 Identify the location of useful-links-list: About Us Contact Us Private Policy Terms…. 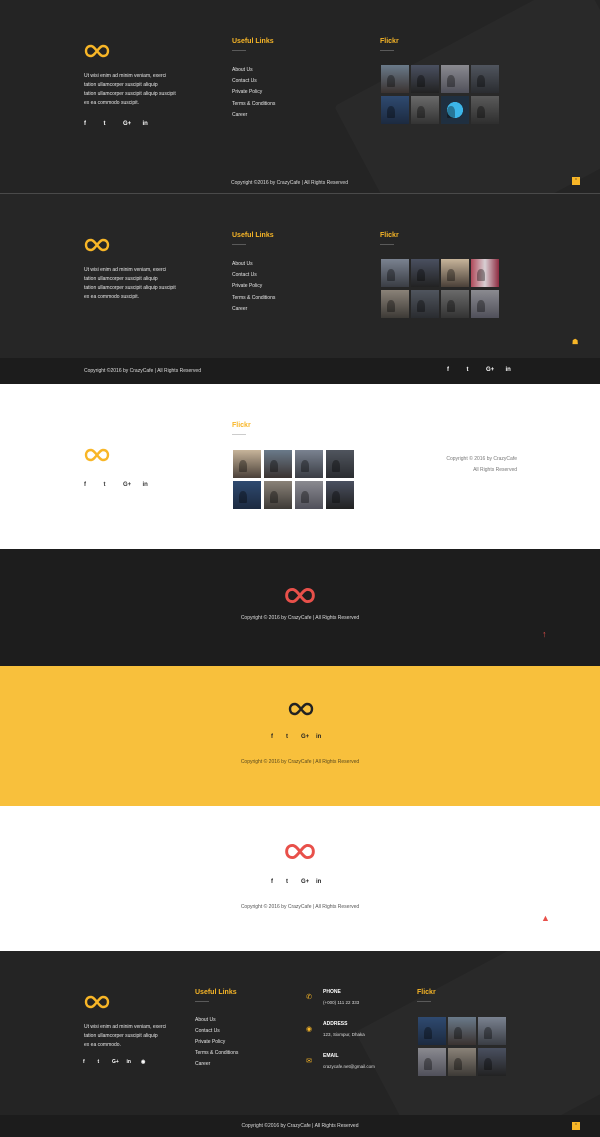
(253, 287).